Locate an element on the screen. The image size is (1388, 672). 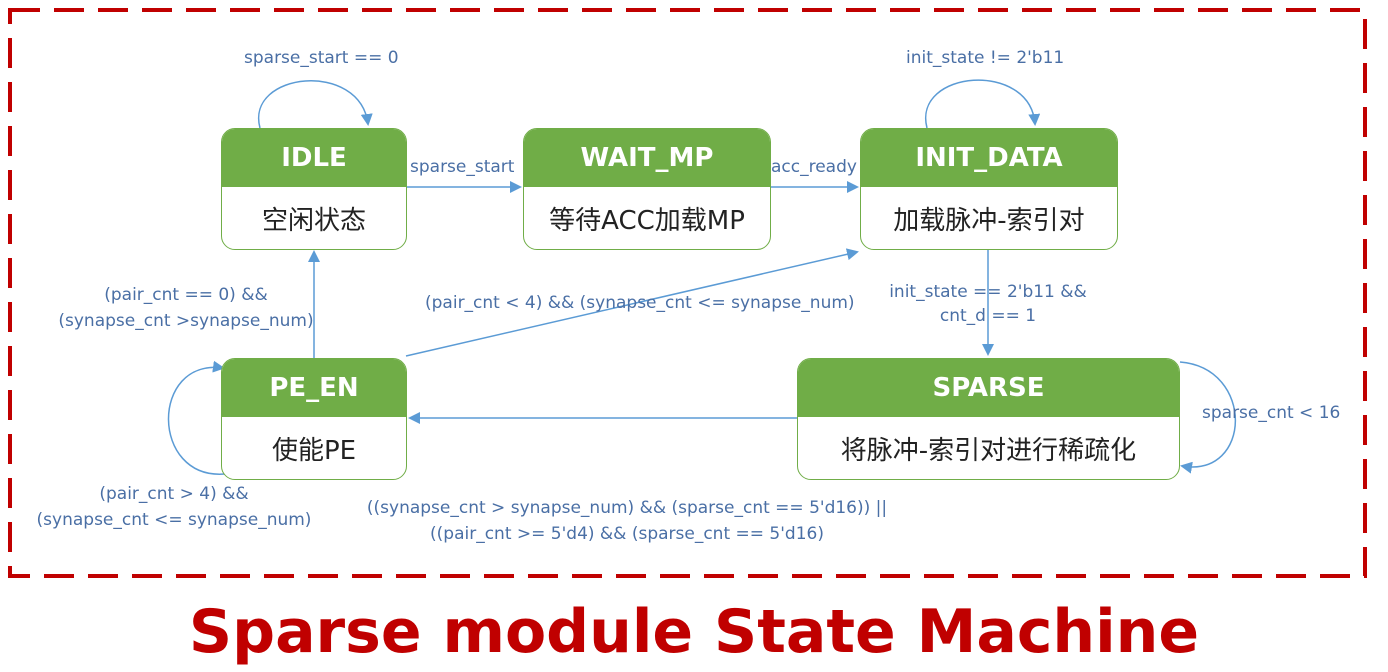
state-wait-mp-desc: 等待ACC加载MP is located at coordinates (647, 220).